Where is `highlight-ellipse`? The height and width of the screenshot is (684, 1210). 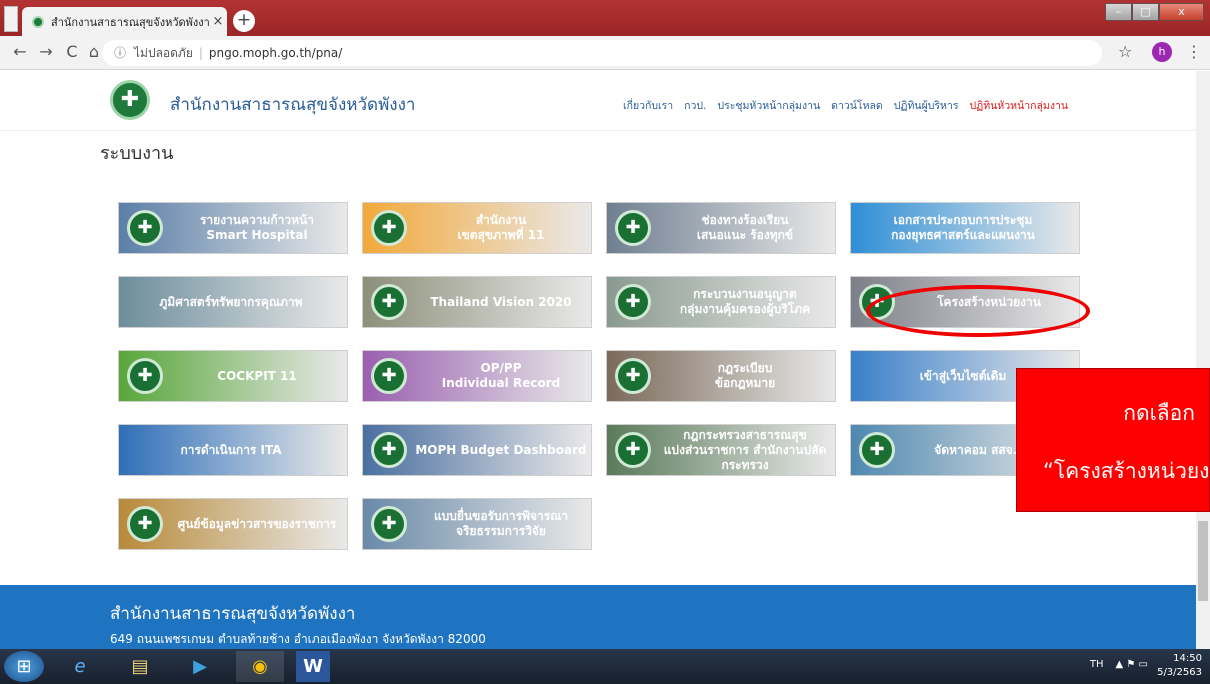
highlight-ellipse is located at coordinates (978, 311).